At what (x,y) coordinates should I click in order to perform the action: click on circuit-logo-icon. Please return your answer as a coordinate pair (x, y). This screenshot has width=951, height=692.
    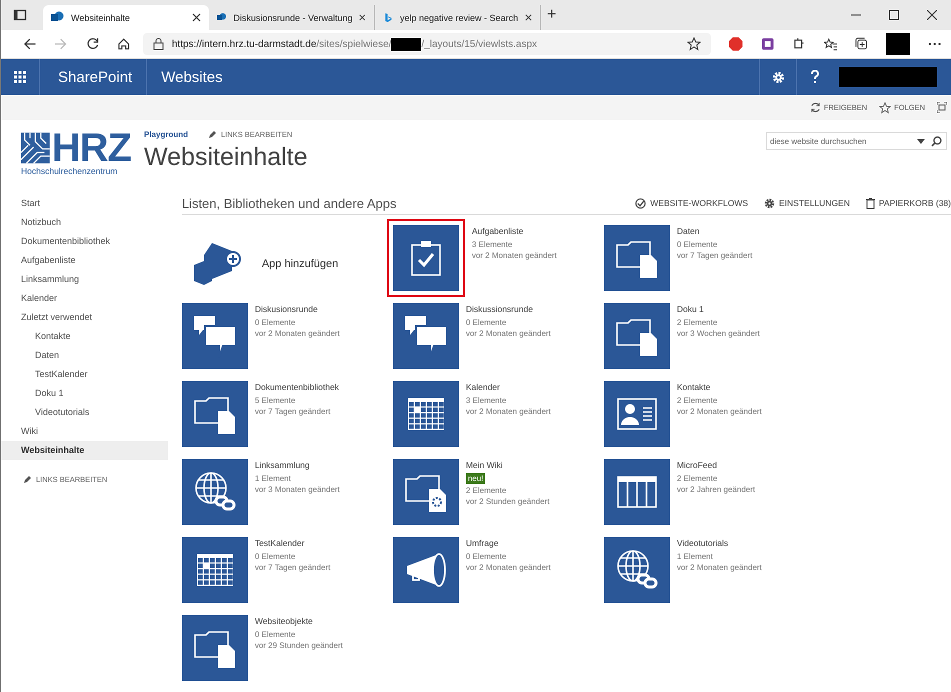
    Looking at the image, I should click on (35, 148).